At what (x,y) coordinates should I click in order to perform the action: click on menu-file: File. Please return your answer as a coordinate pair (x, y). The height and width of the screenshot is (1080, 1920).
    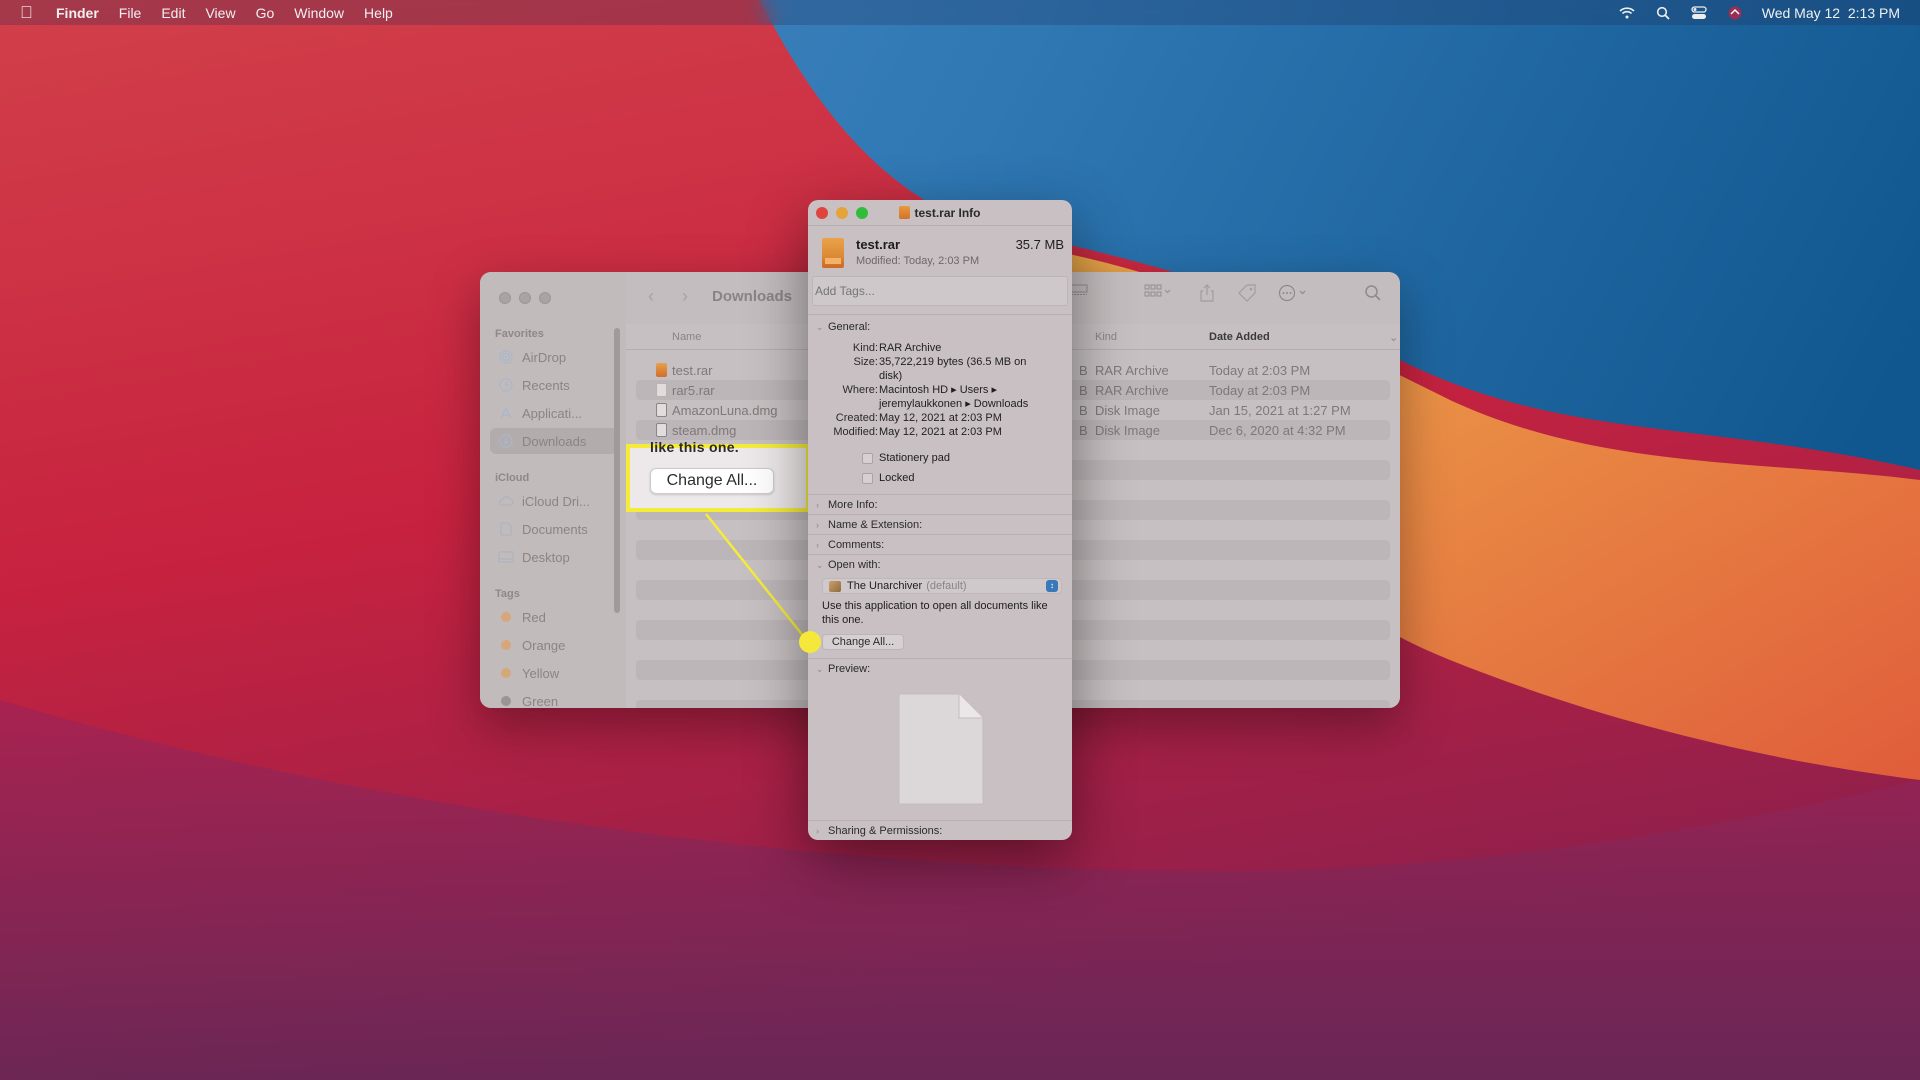
    Looking at the image, I should click on (130, 13).